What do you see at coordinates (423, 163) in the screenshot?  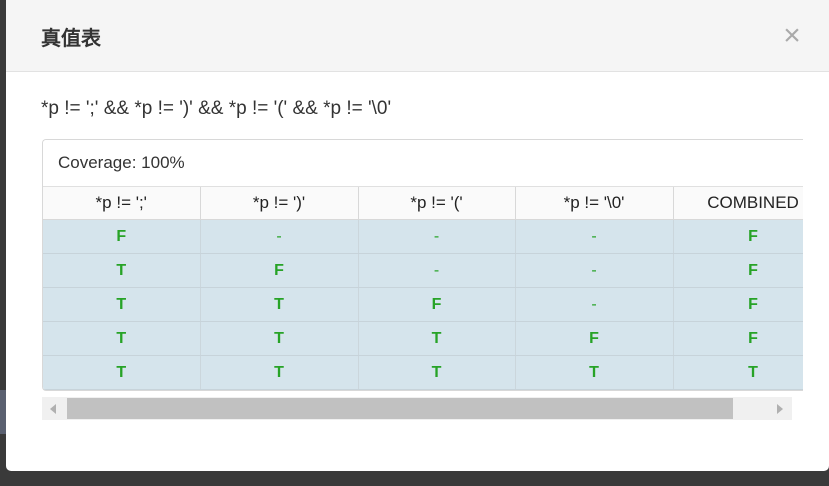 I see `coverage-label: Coverage: 100%` at bounding box center [423, 163].